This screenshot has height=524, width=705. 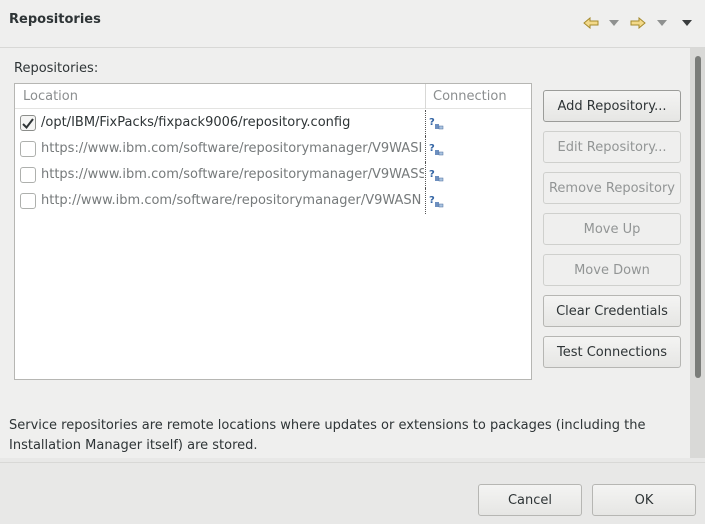 What do you see at coordinates (470, 96) in the screenshot?
I see `column-header-connection: Connection` at bounding box center [470, 96].